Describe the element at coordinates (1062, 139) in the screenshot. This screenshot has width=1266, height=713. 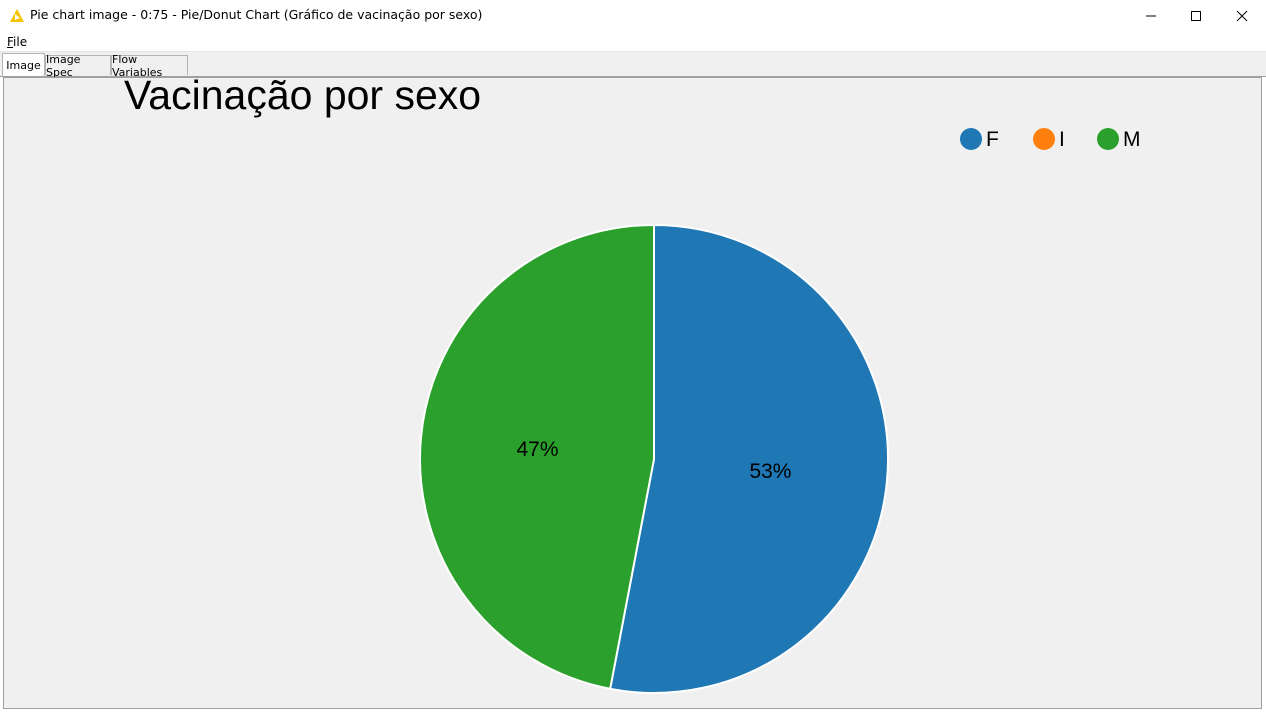
I see `legend-label-I: I` at that location.